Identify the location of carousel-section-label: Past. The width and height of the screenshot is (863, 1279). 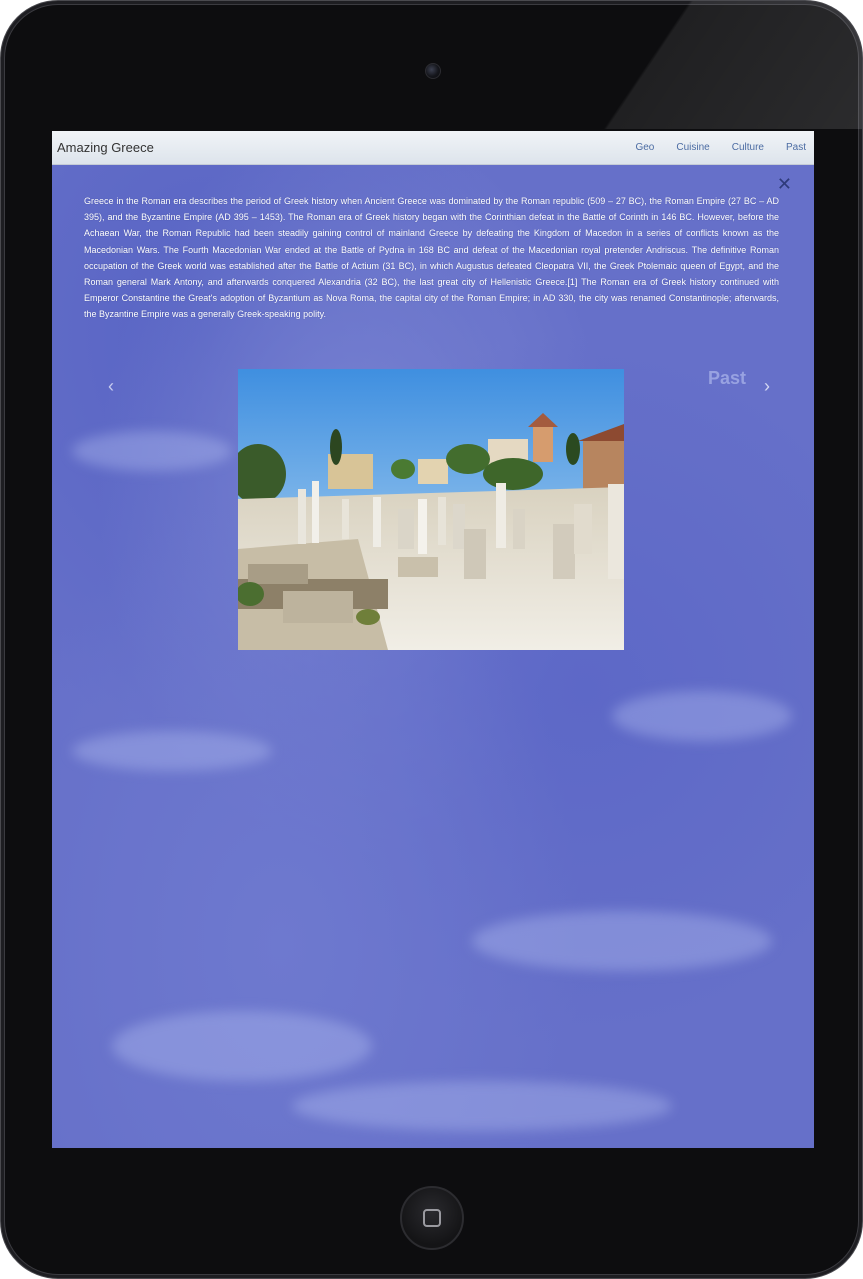
(726, 378).